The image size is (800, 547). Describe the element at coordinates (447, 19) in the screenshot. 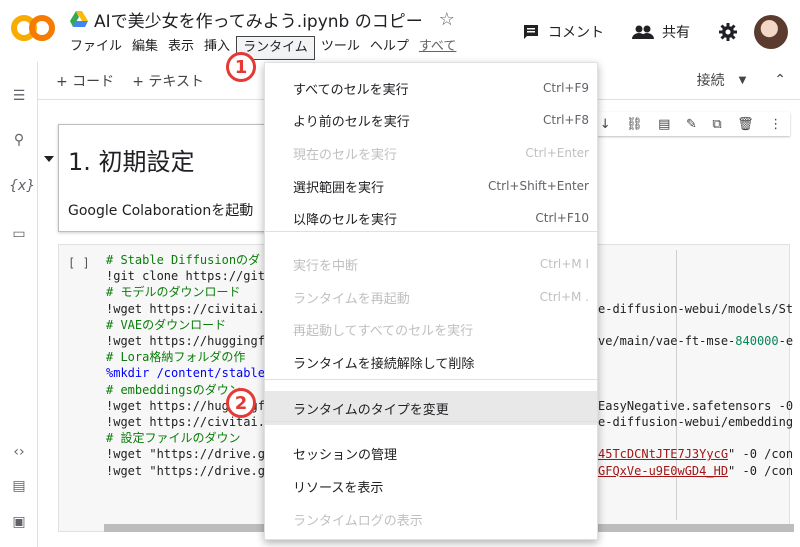

I see `star-icon: ☆` at that location.